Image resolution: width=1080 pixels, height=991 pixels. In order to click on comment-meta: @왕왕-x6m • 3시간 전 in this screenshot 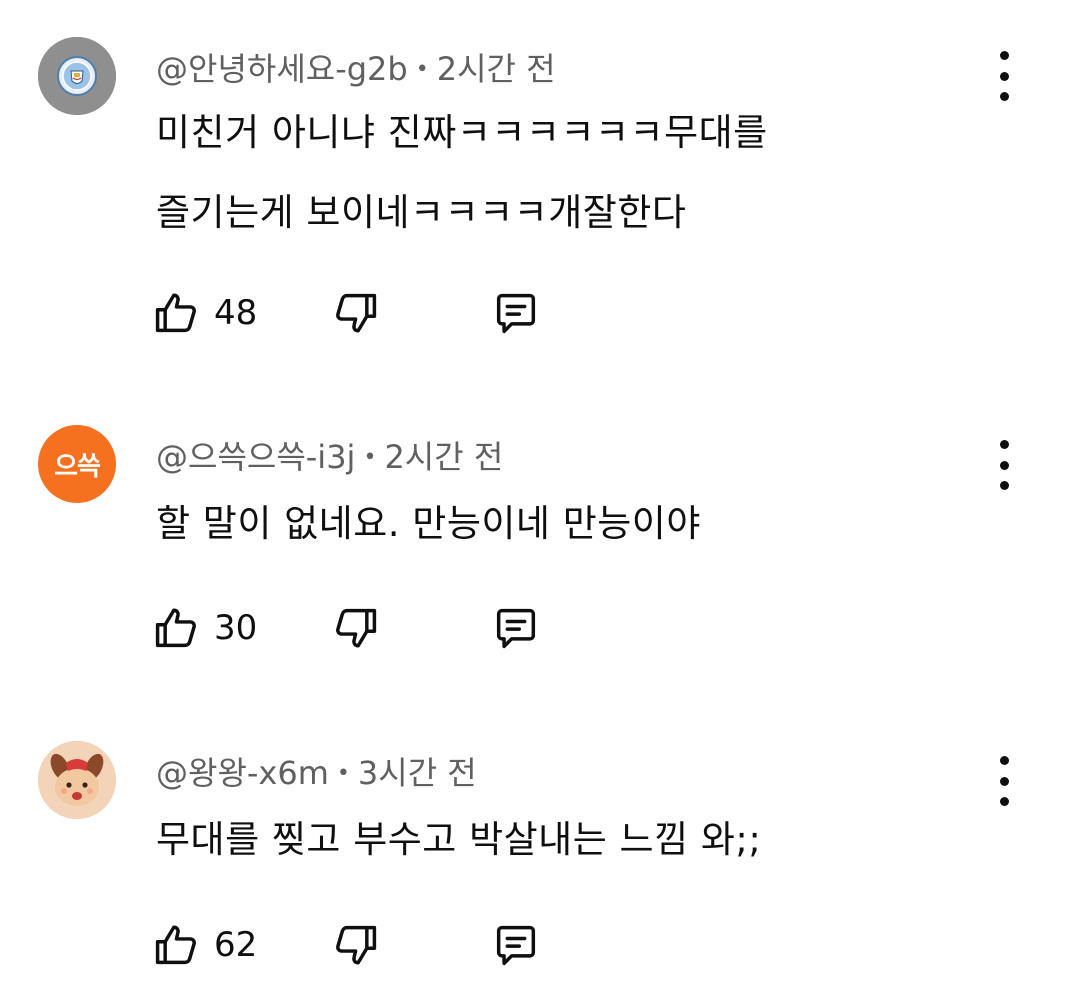, I will do `click(316, 773)`.